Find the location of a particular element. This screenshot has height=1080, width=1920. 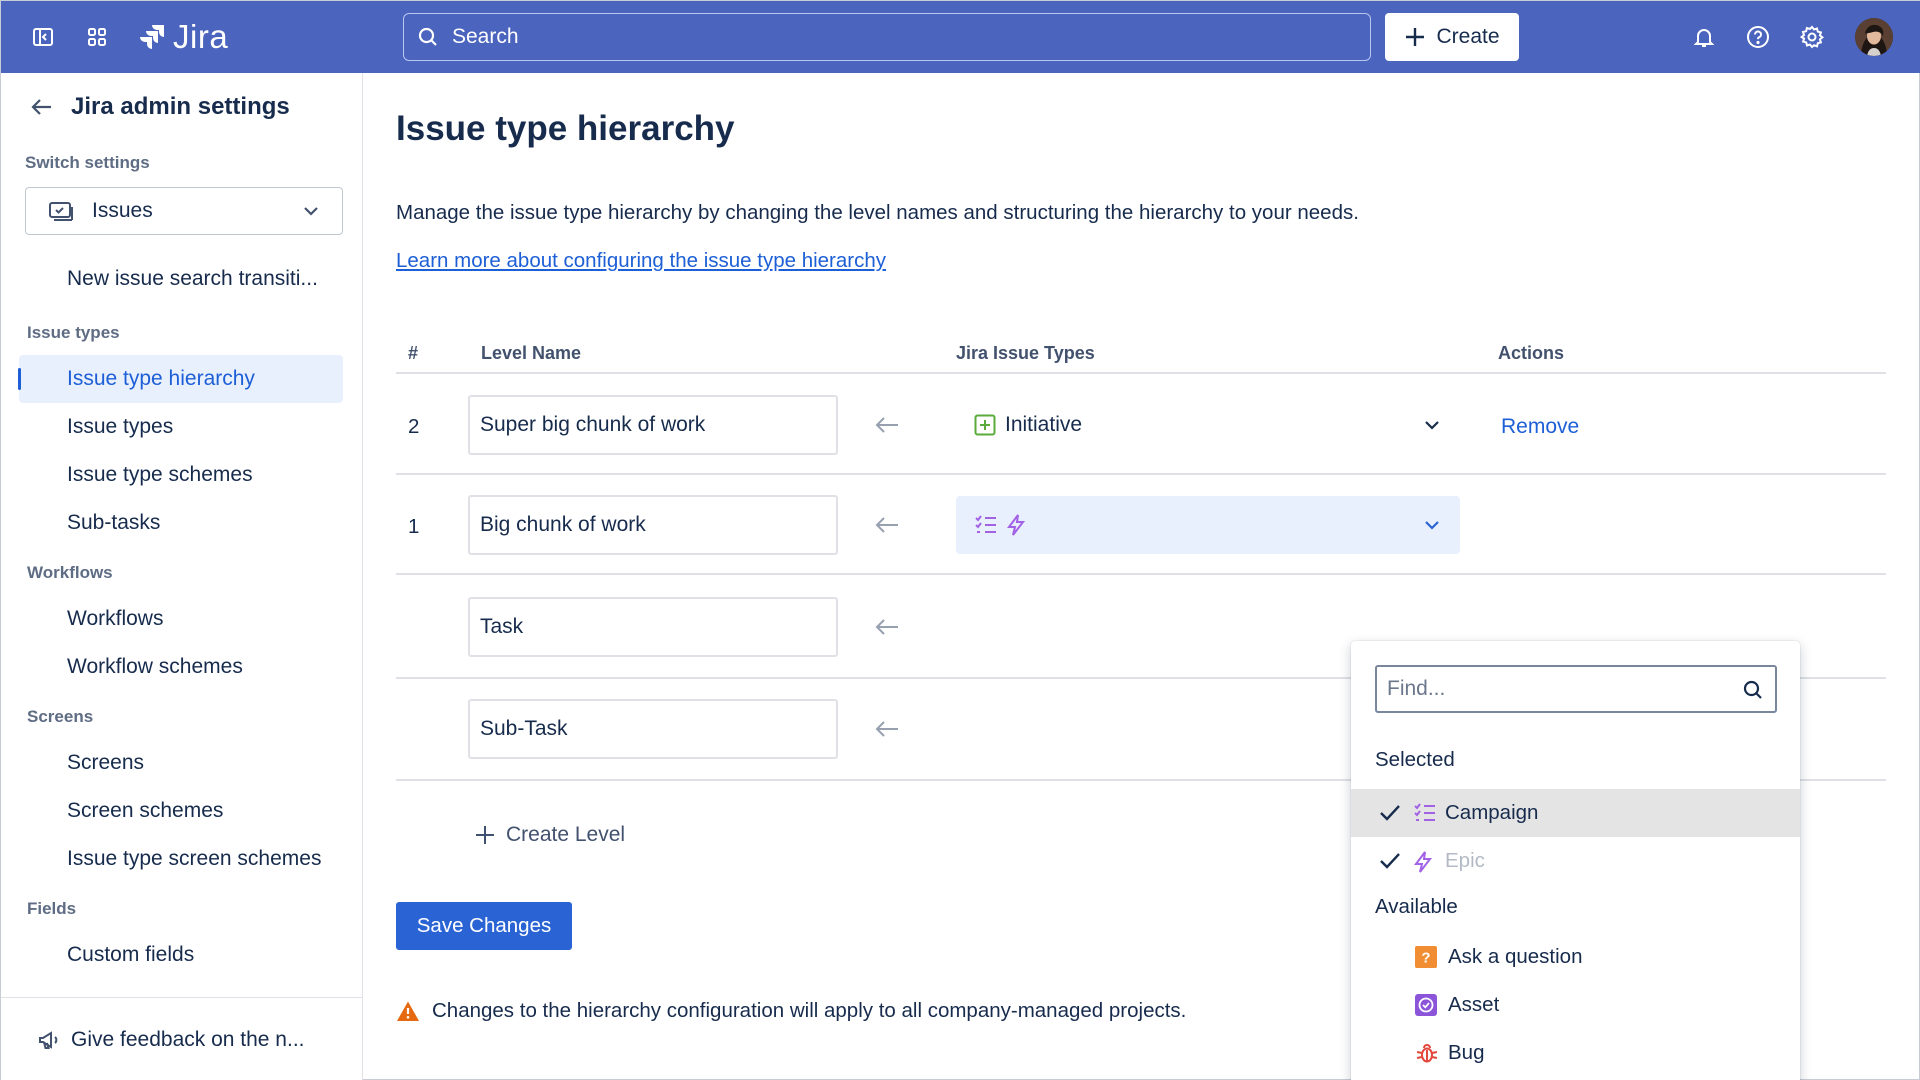

sidebar-item-issue-type-hierarchy: Issue type hierarchy is located at coordinates (161, 379).